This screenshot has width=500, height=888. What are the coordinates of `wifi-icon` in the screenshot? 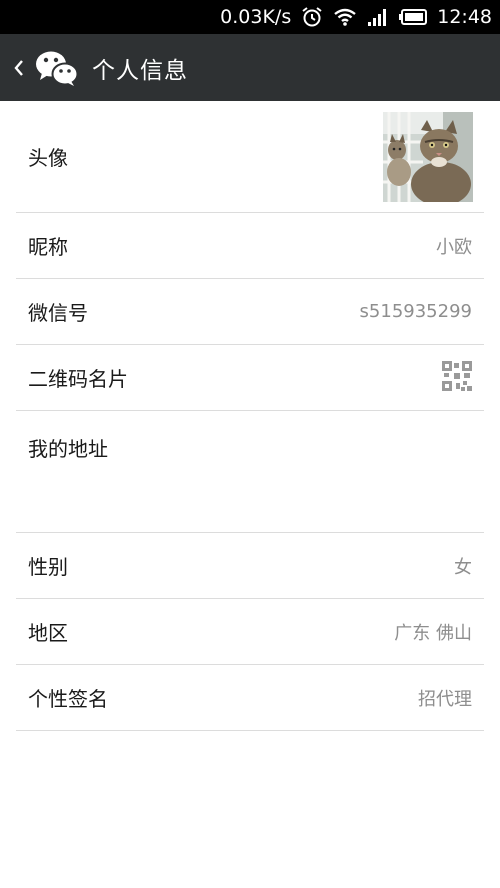 It's located at (345, 17).